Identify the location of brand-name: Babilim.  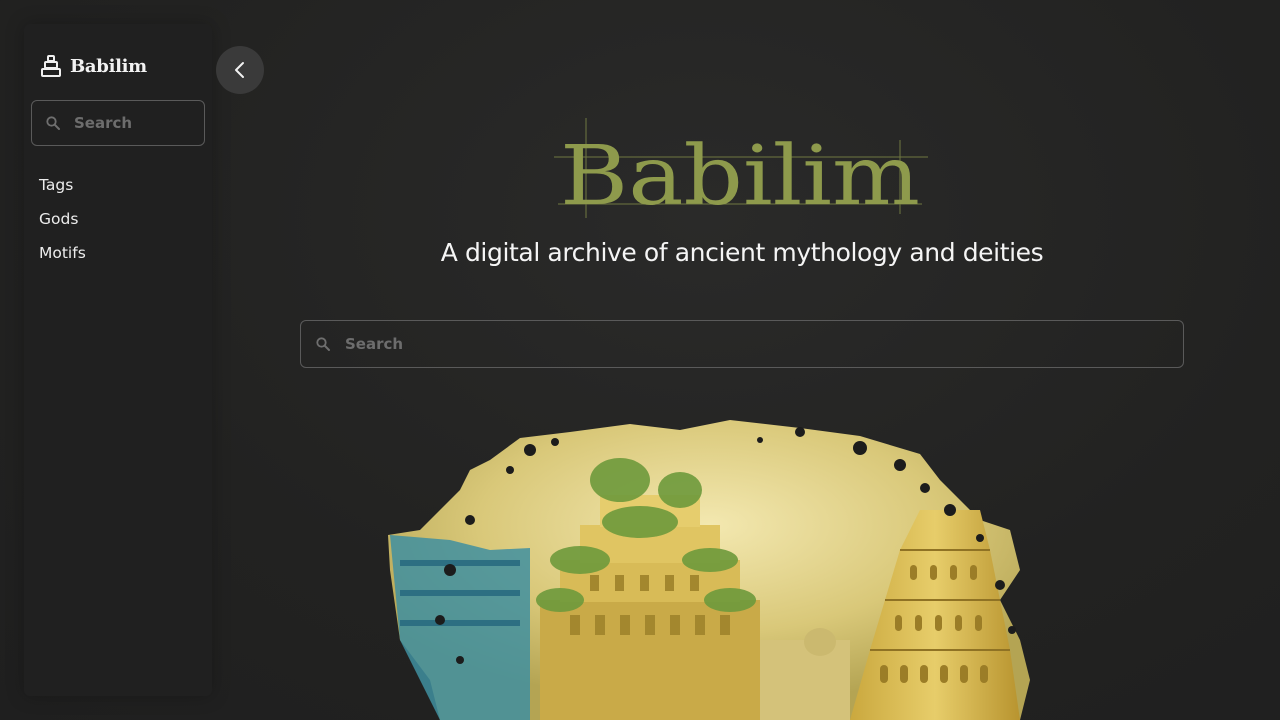
(108, 66).